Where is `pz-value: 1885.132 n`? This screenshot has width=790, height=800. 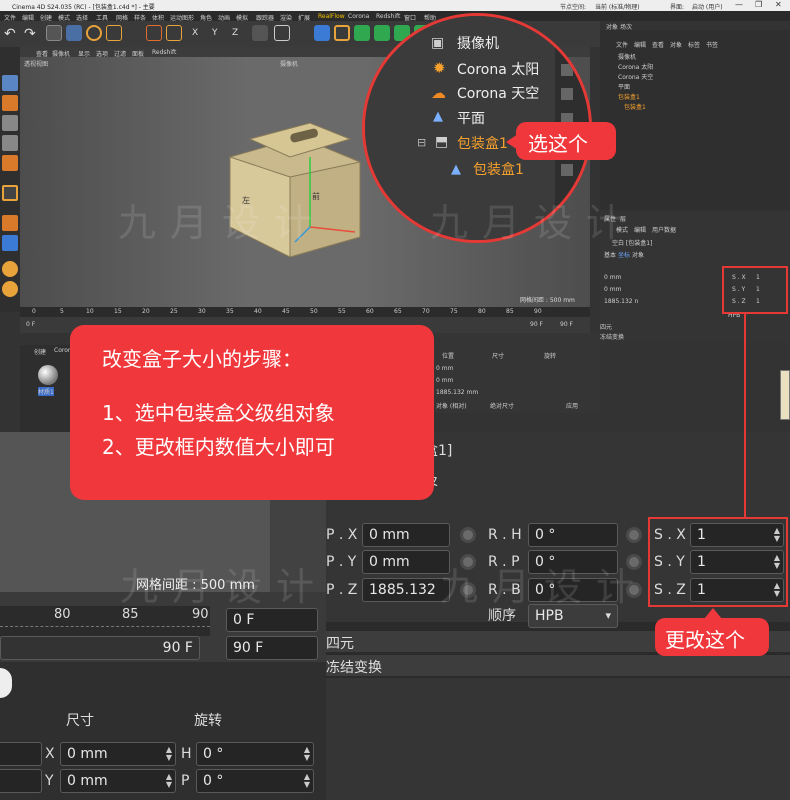
pz-value: 1885.132 n is located at coordinates (402, 591).